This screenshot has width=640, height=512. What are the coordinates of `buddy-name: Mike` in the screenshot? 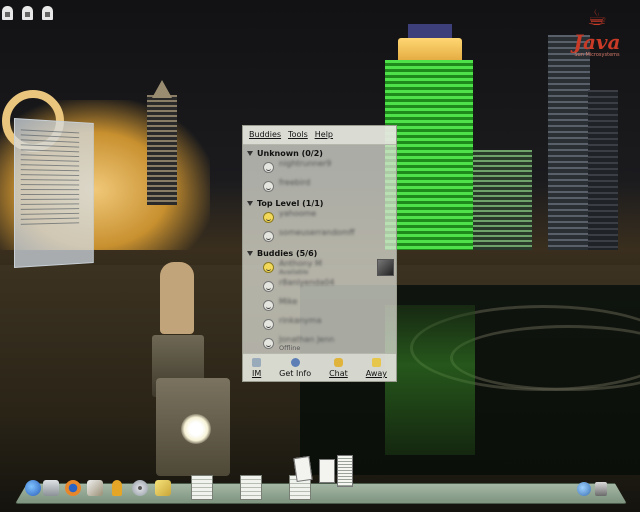 It's located at (288, 301).